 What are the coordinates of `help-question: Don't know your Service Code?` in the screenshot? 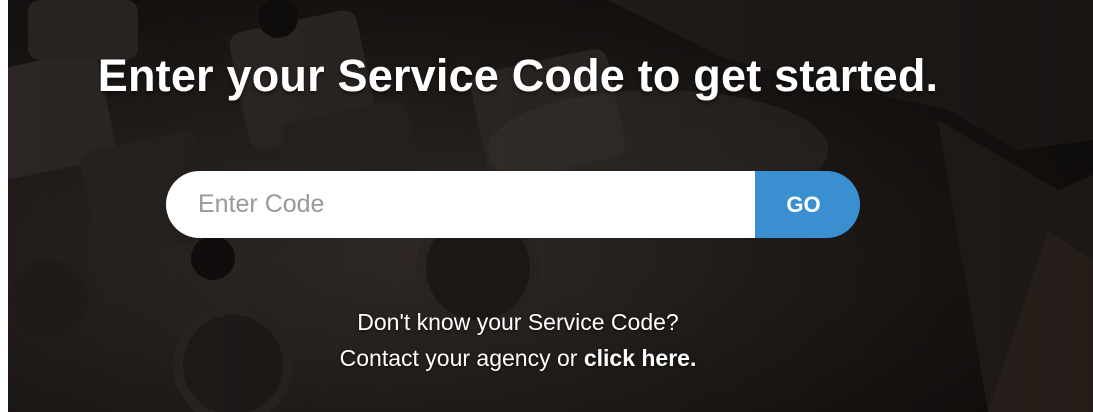 It's located at (518, 322).